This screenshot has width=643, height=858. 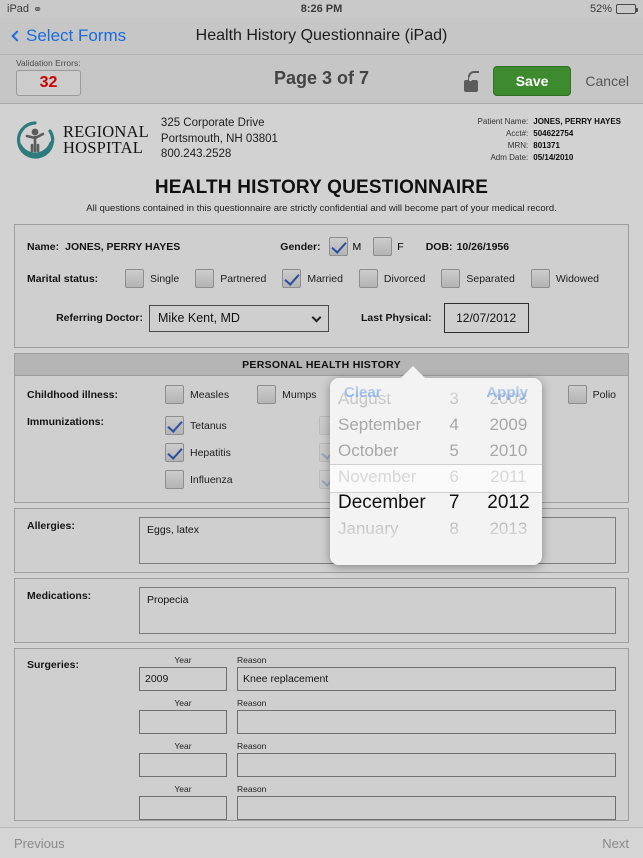 What do you see at coordinates (312, 278) in the screenshot?
I see `marital-option-married: Married` at bounding box center [312, 278].